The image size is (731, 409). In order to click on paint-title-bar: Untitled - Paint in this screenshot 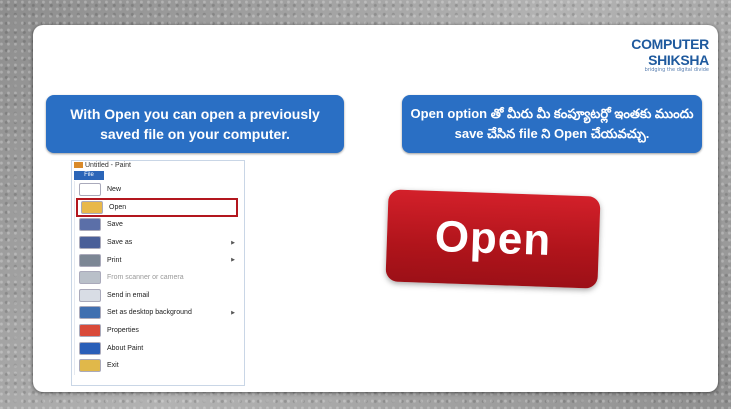, I will do `click(158, 166)`.